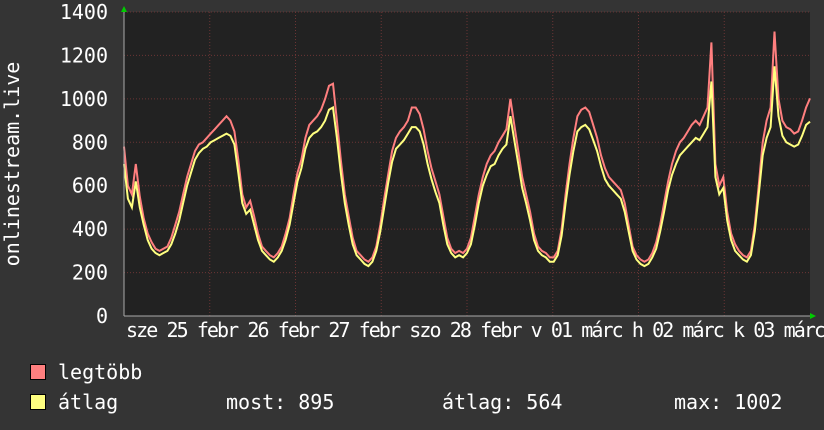 The width and height of the screenshot is (824, 430). Describe the element at coordinates (256, 402) in the screenshot. I see `stat-now-label: most:` at that location.